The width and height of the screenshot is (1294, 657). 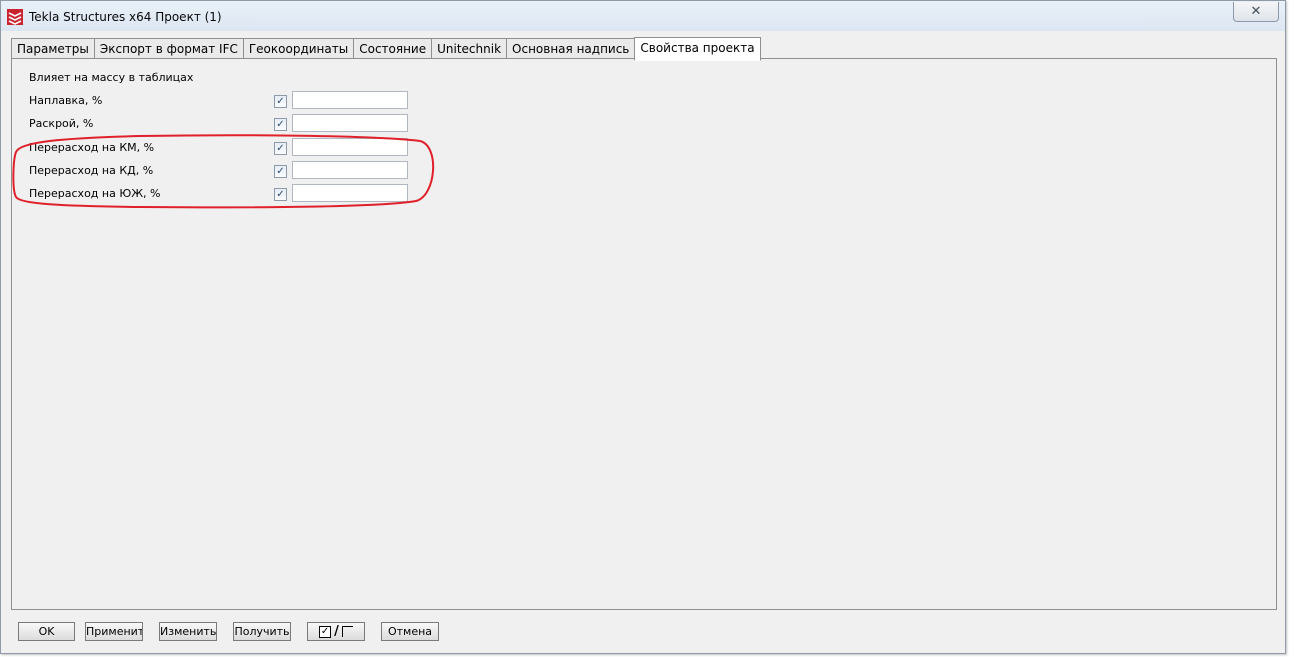 I want to click on unchecked-box-icon, so click(x=347, y=631).